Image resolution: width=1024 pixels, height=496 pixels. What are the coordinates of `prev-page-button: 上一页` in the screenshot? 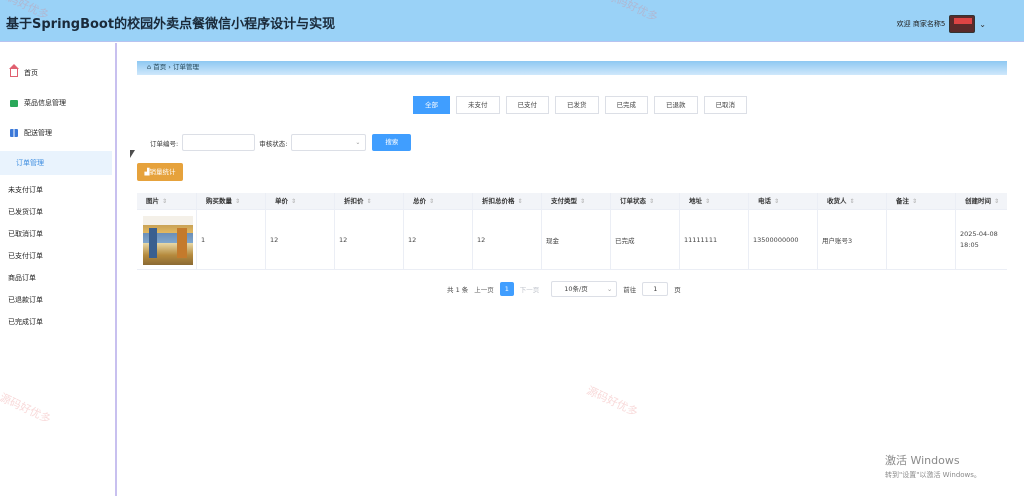 It's located at (484, 289).